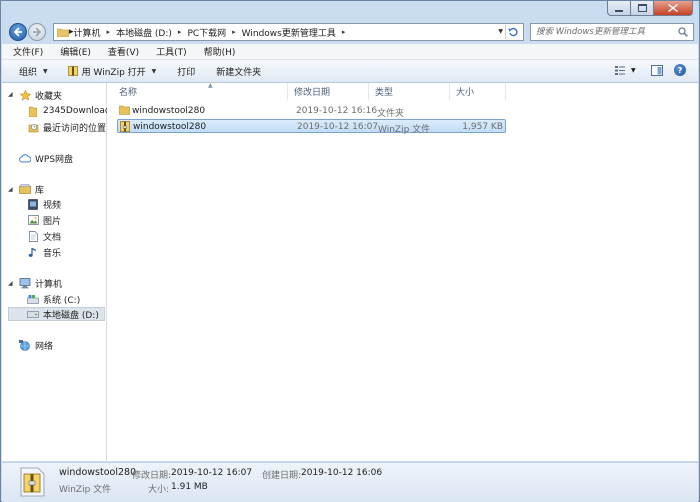 The width and height of the screenshot is (700, 502). Describe the element at coordinates (342, 473) in the screenshot. I see `details-created-value: 2019-10-12 16:06` at that location.